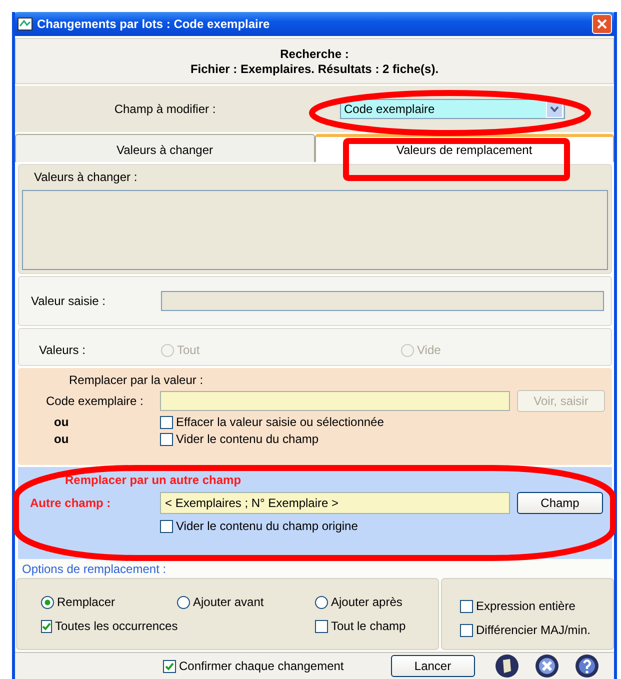  Describe the element at coordinates (280, 422) in the screenshot. I see `checkbox-label: Effacer la valeur saisie ou sélectionnée` at that location.